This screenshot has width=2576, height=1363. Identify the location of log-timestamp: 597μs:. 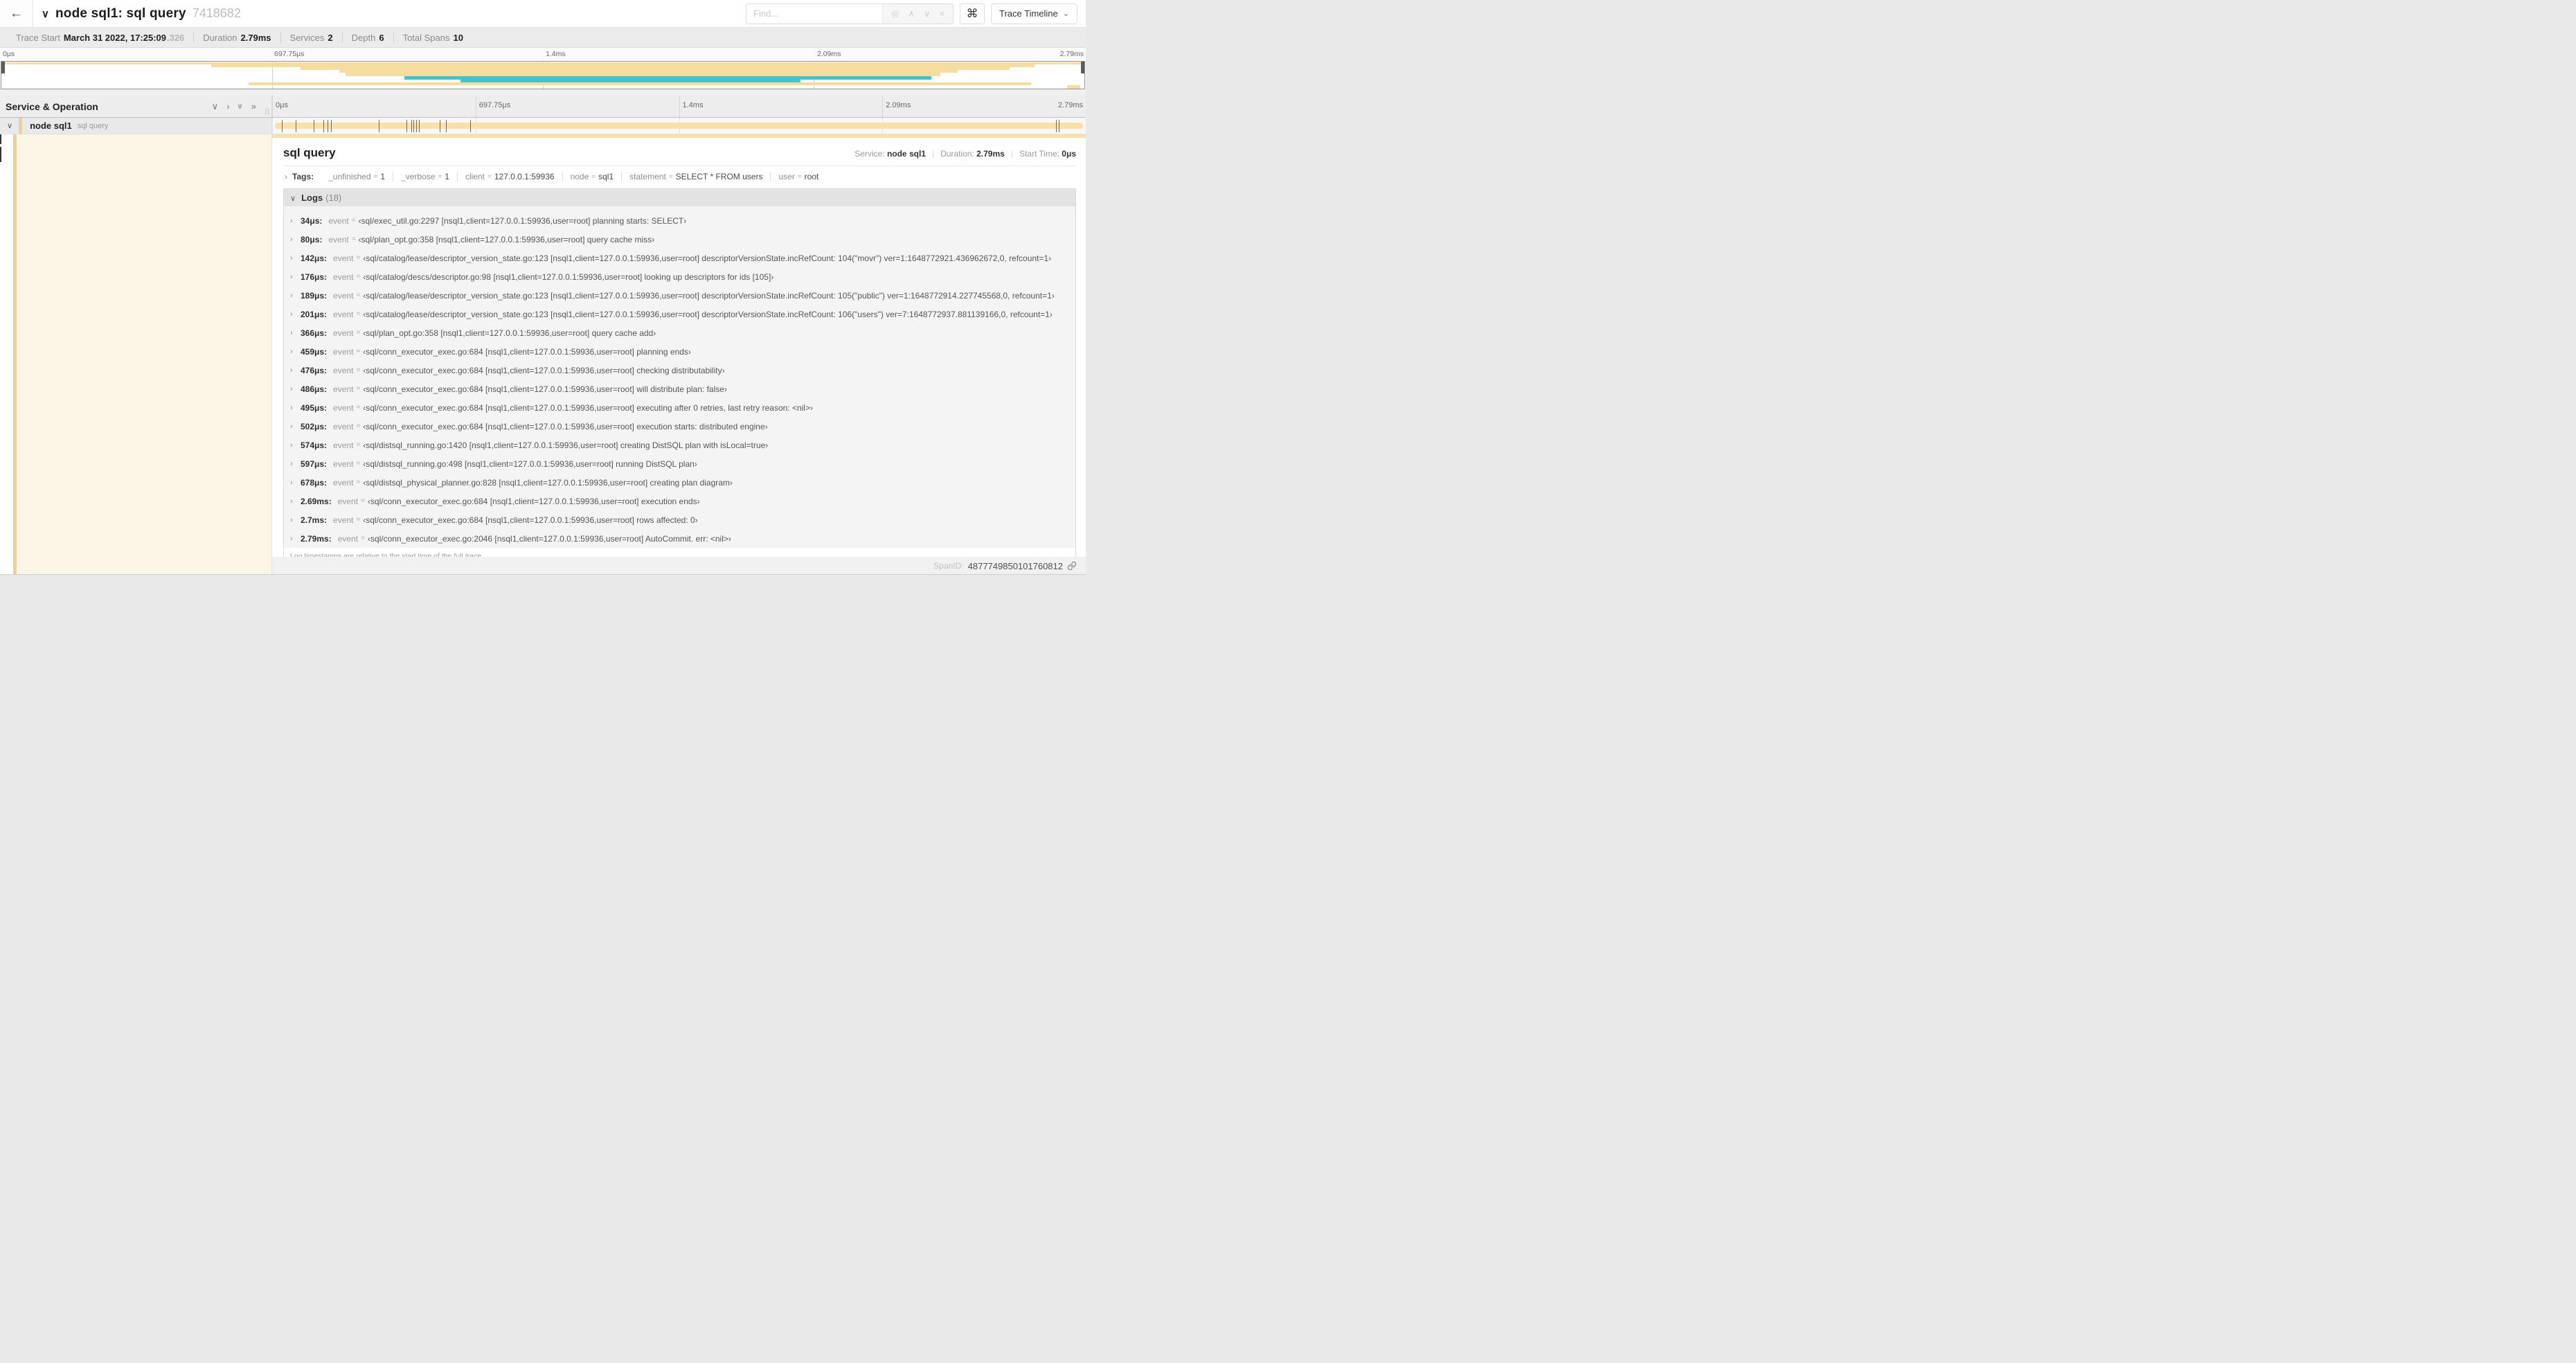
(314, 464).